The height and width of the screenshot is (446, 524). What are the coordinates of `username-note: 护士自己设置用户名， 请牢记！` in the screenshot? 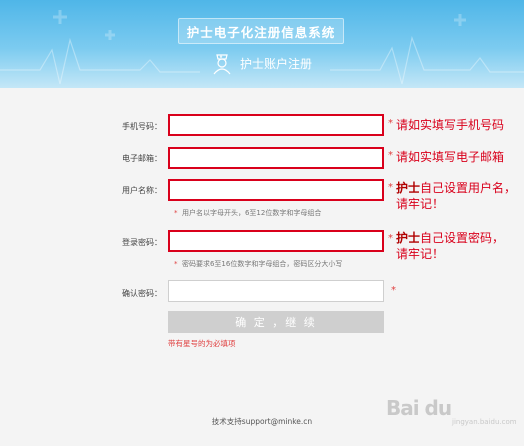 It's located at (456, 196).